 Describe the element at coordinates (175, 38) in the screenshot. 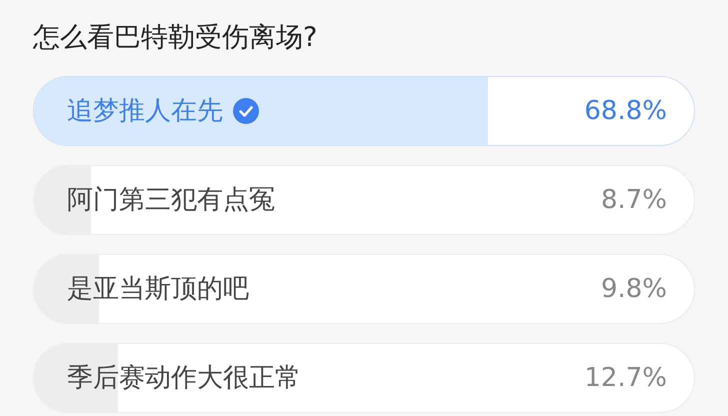

I see `poll-question: 怎么看巴特勒受伤离场?` at that location.